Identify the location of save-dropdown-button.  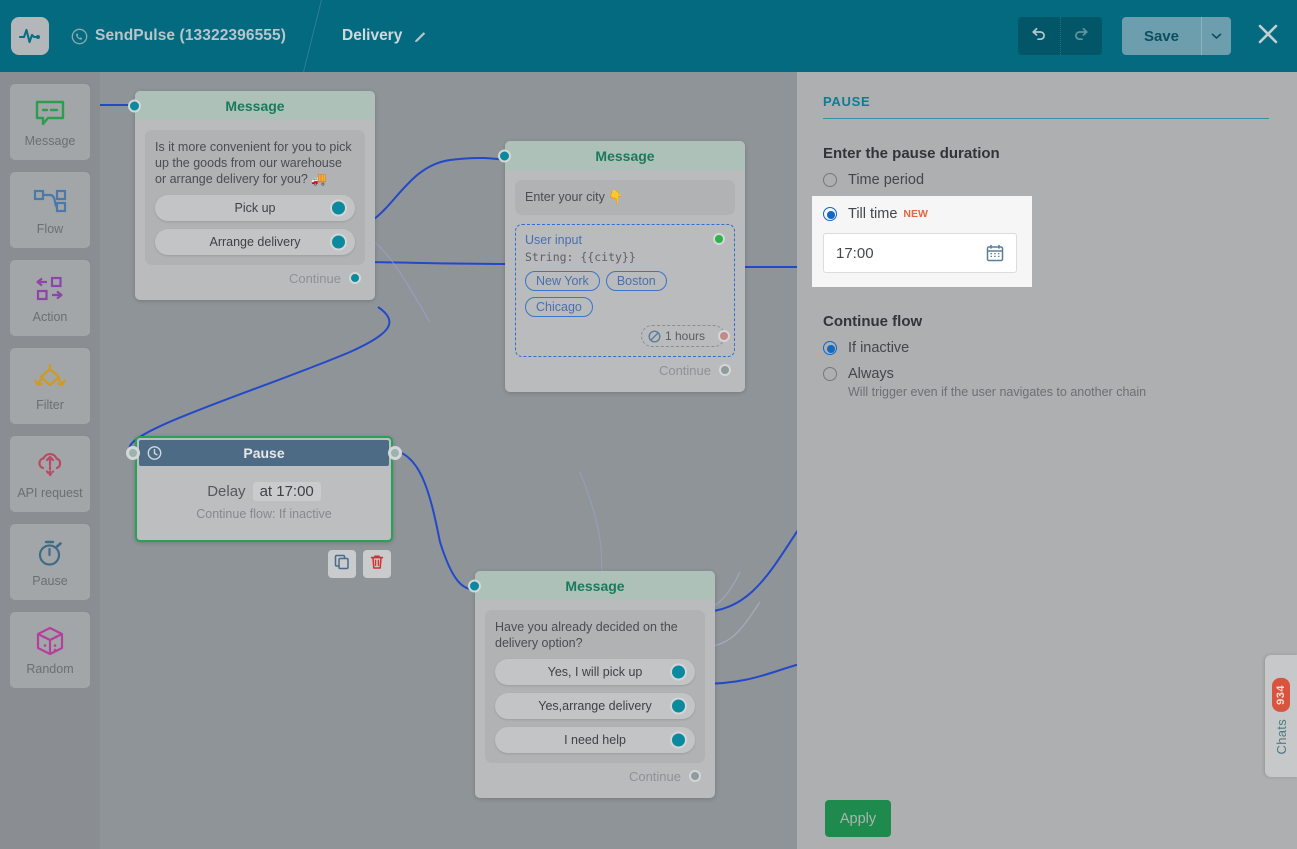
(1216, 36).